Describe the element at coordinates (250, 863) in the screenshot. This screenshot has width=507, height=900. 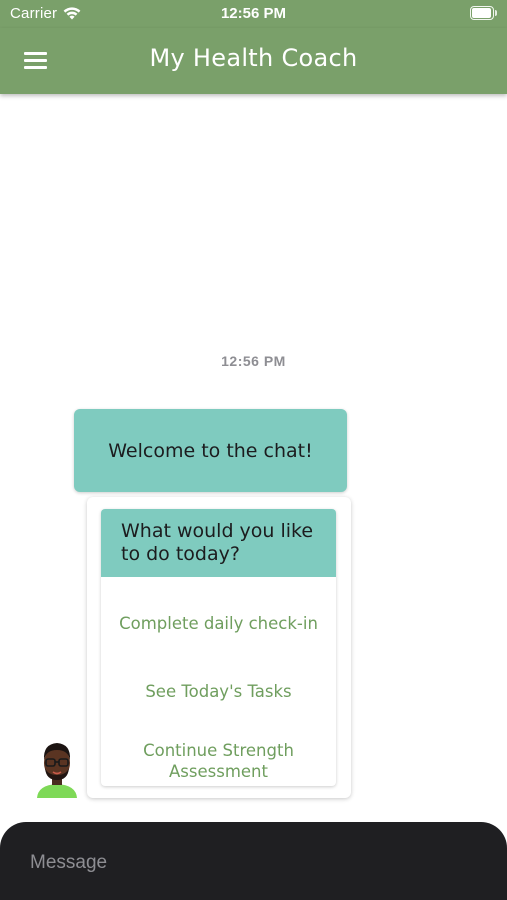
I see `message-input` at that location.